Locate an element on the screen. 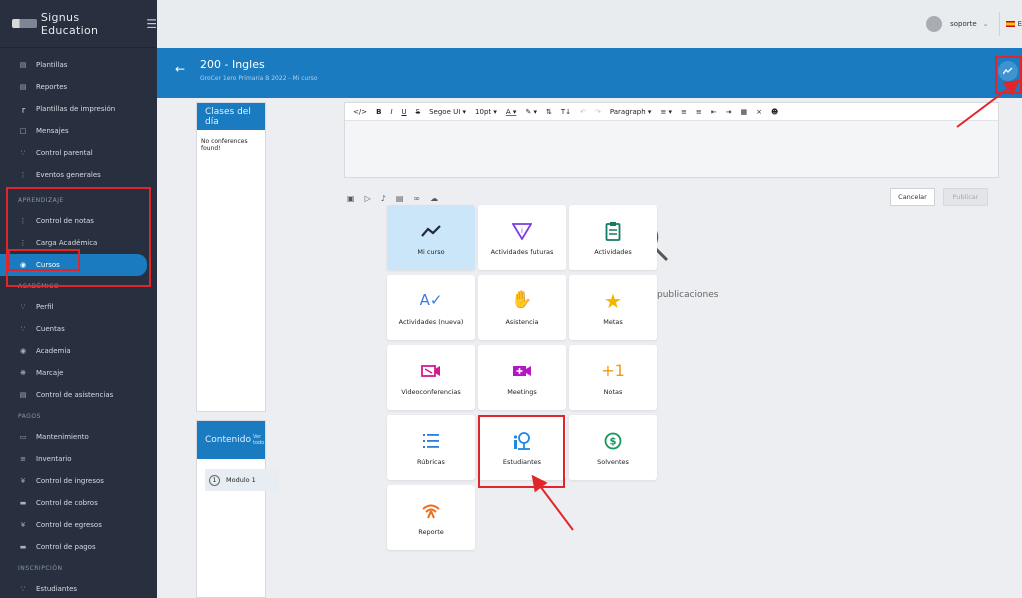  parental-icon: ∵ is located at coordinates (23, 153).